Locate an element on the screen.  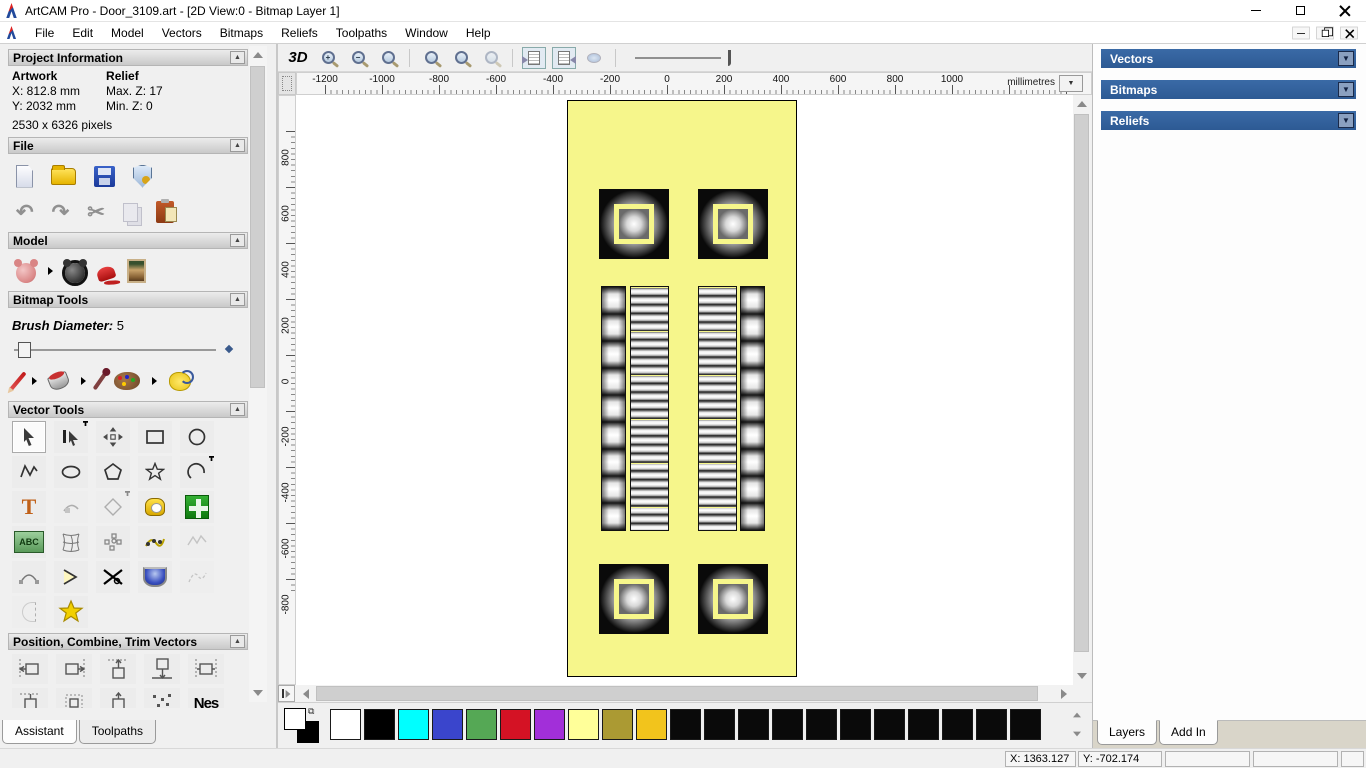
redo-icon: ↷ is located at coordinates (61, 212).